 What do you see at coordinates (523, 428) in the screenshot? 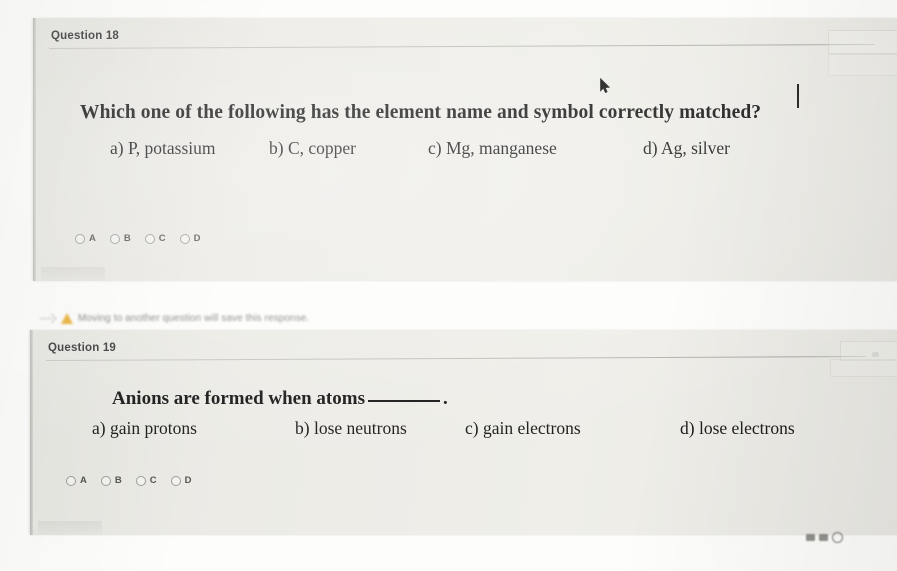
I see `question-19-option-c: c) gain electrons` at bounding box center [523, 428].